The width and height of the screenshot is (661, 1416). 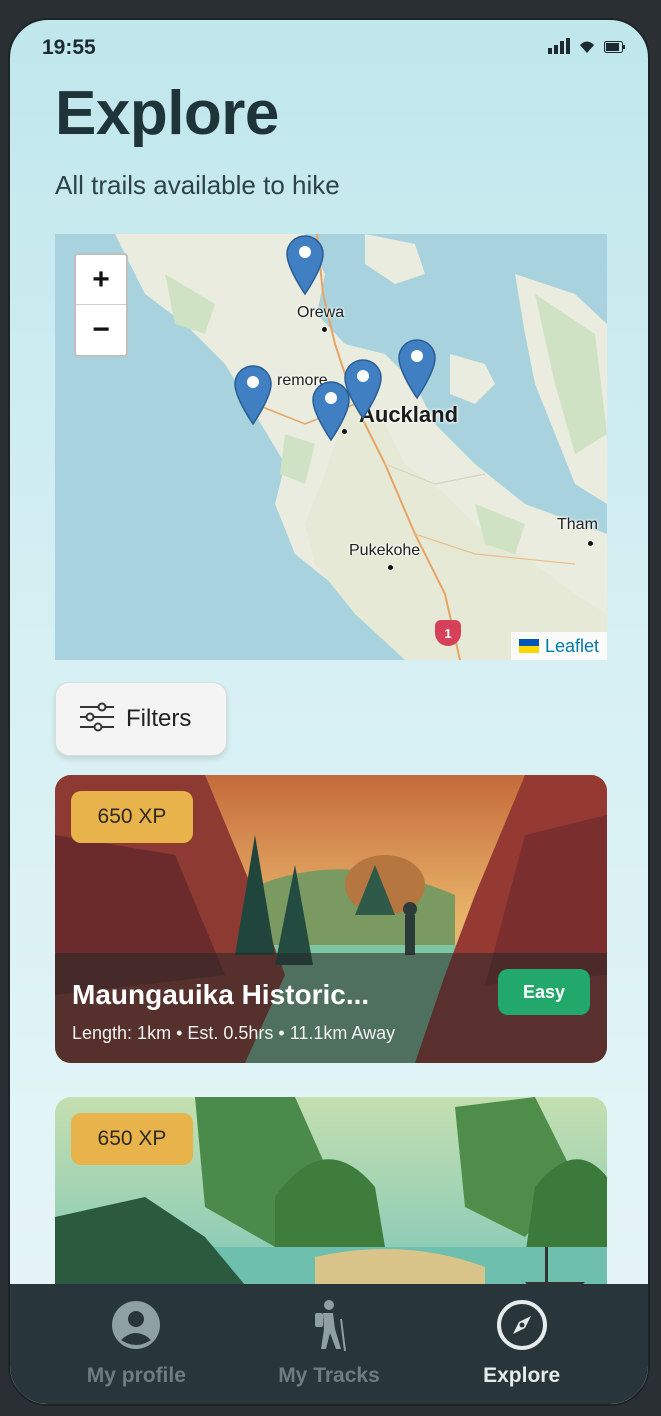 What do you see at coordinates (321, 312) in the screenshot?
I see `map-label-orewa: Orewa` at bounding box center [321, 312].